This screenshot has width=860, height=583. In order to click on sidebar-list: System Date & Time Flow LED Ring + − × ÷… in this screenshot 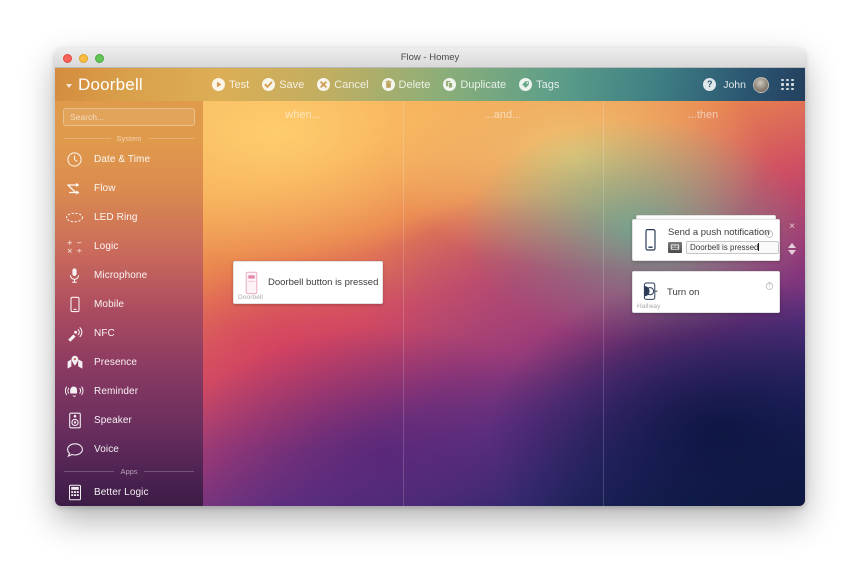, I will do `click(129, 318)`.